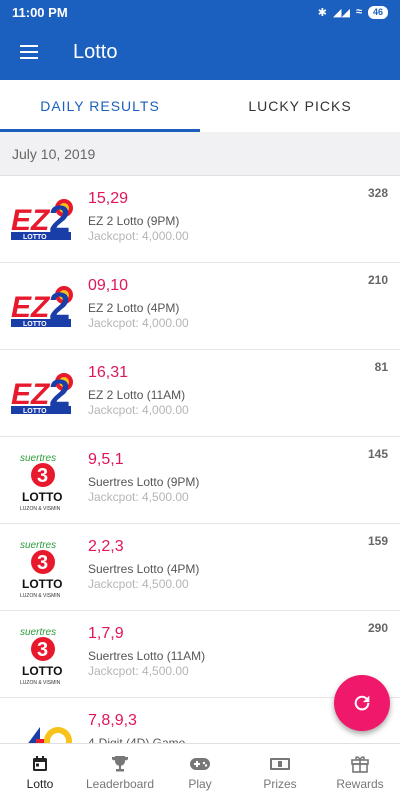  I want to click on signal-icon: ◢◢, so click(341, 12).